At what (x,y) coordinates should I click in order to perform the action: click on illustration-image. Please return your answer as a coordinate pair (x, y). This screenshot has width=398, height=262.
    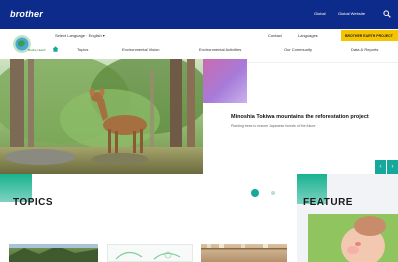
    Looking at the image, I should click on (148, 255).